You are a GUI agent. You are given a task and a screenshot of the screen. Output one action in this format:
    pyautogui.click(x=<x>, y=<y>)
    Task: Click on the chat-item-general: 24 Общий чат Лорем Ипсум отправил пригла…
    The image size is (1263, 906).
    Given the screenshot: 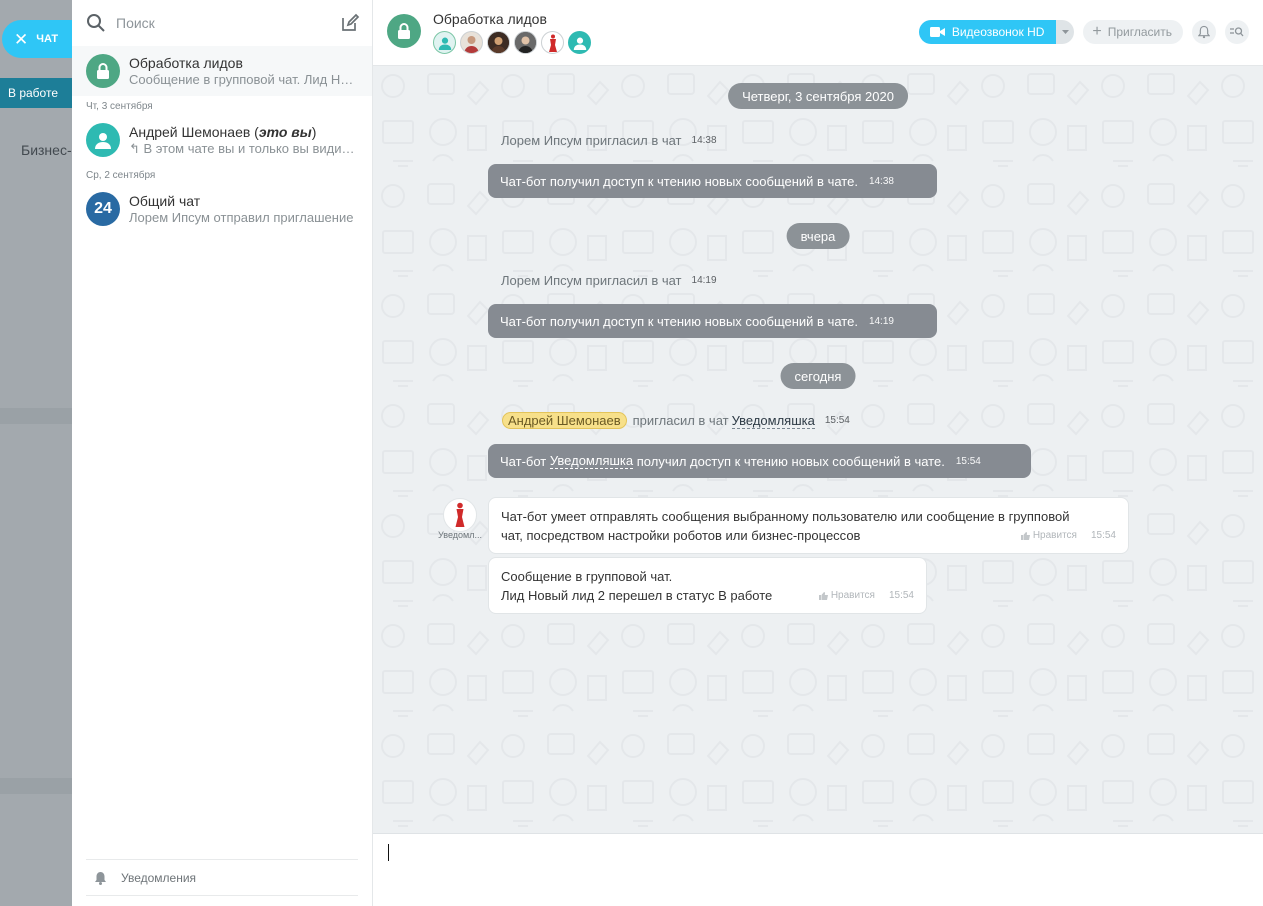 What is the action you would take?
    pyautogui.click(x=222, y=209)
    